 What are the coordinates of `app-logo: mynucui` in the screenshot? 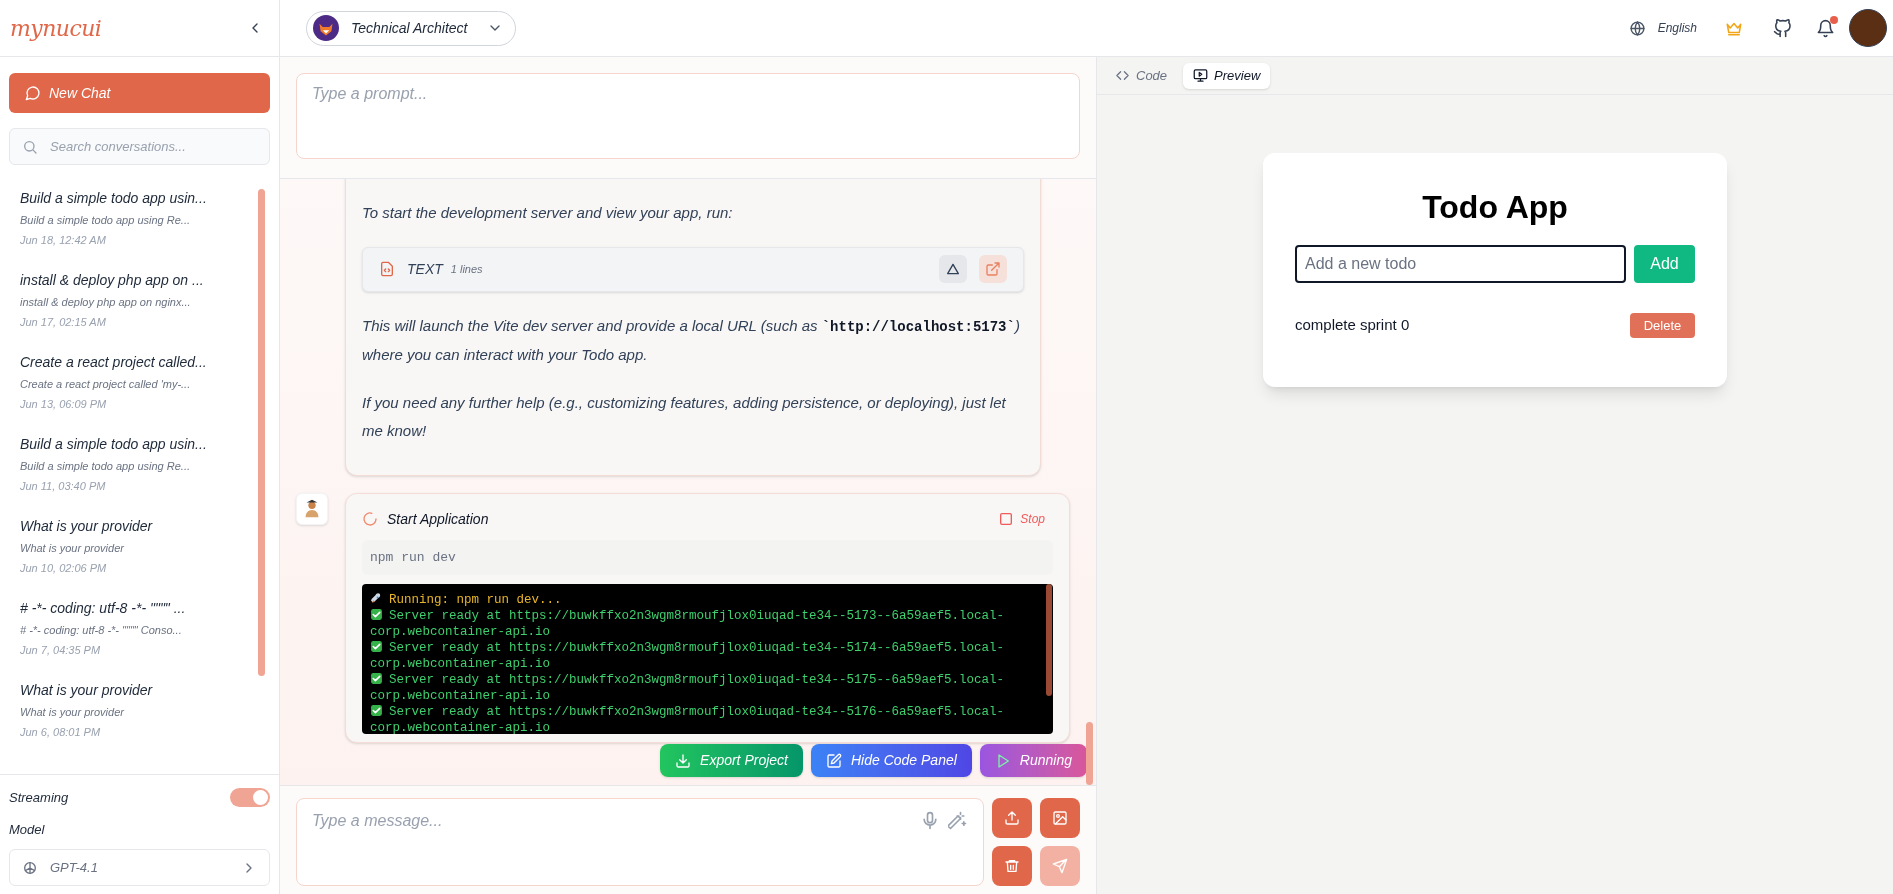 It's located at (56, 28).